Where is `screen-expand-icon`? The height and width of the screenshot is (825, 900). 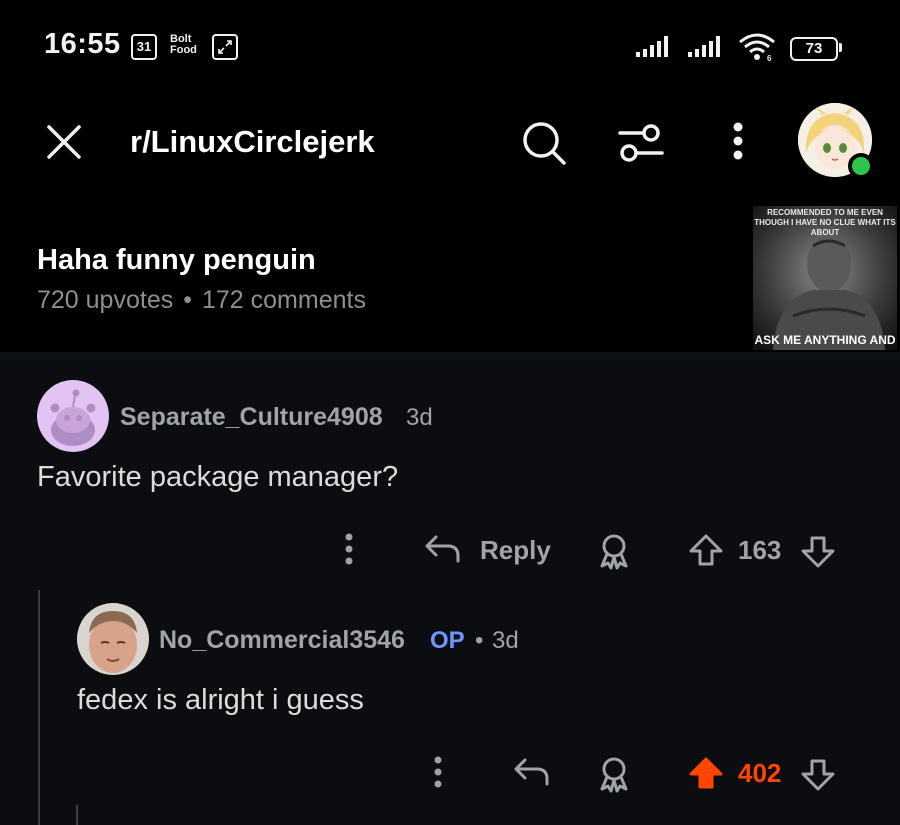
screen-expand-icon is located at coordinates (225, 47).